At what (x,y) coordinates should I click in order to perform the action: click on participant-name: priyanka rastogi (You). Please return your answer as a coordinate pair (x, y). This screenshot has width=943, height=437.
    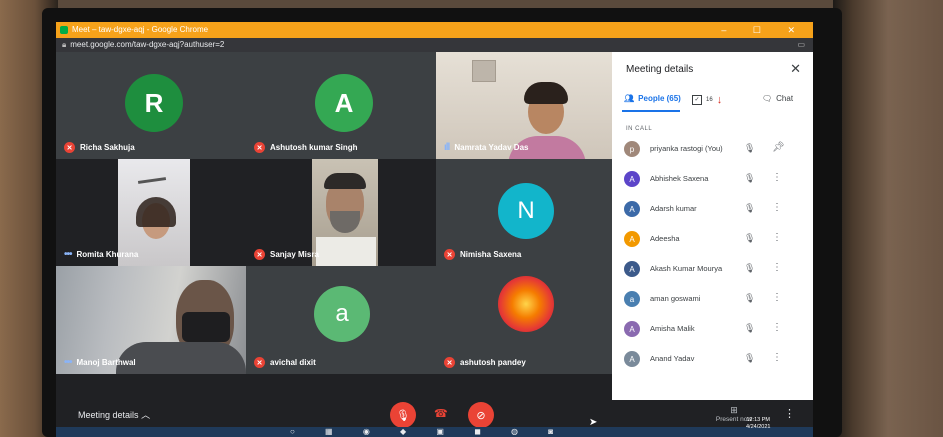
    Looking at the image, I should click on (686, 148).